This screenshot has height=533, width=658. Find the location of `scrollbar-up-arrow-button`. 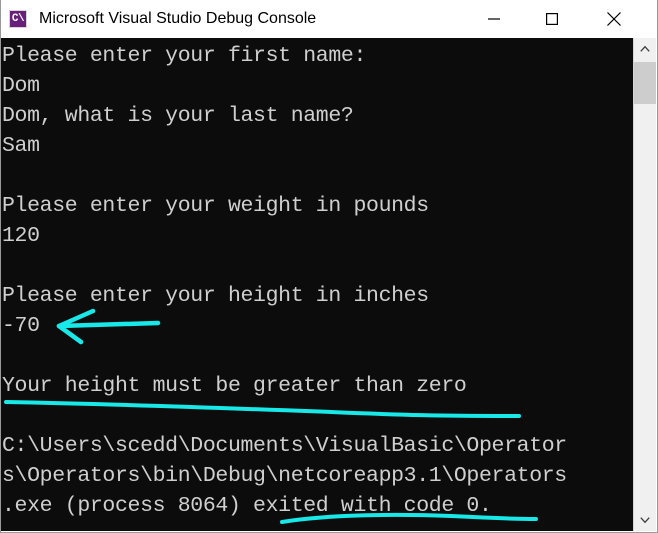

scrollbar-up-arrow-button is located at coordinates (645, 49).